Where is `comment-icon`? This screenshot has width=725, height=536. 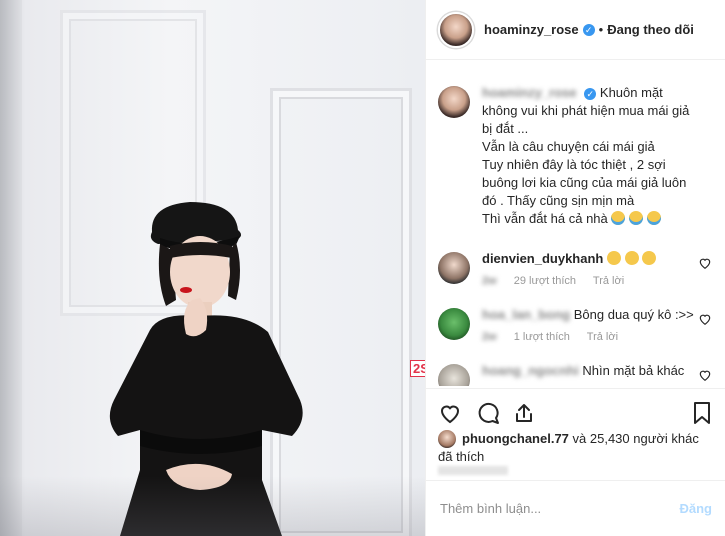 comment-icon is located at coordinates (488, 413).